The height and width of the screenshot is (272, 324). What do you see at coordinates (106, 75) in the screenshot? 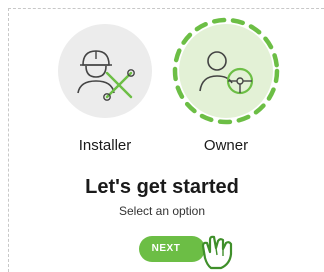
I see `installer-icon` at bounding box center [106, 75].